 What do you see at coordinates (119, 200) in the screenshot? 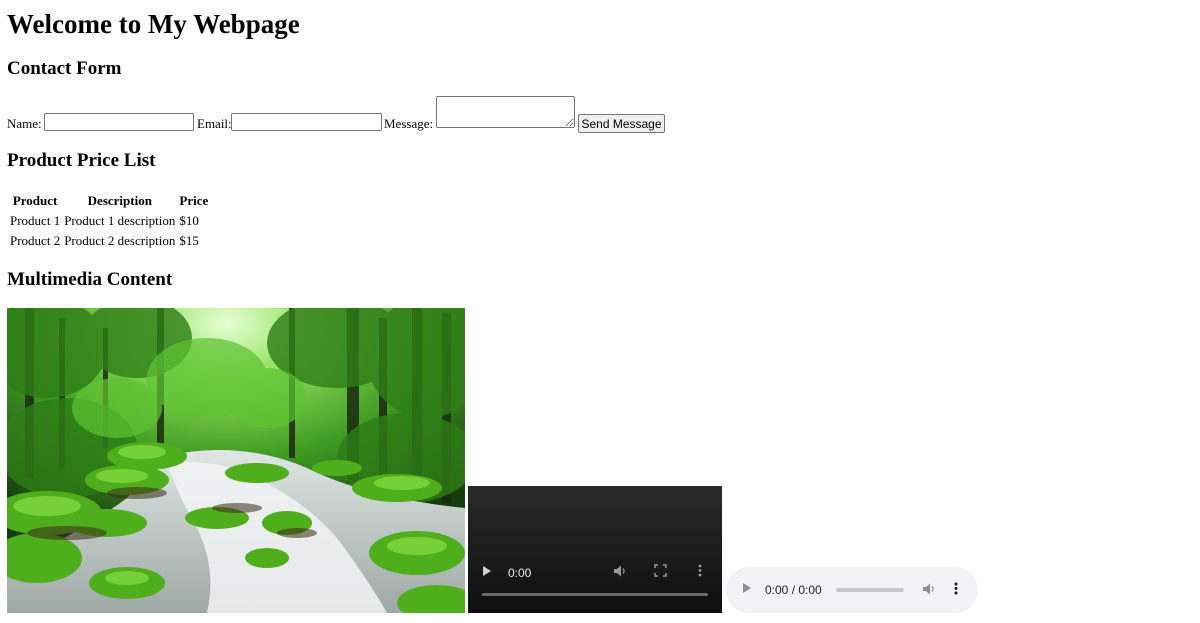
I see `column-header: Description` at bounding box center [119, 200].